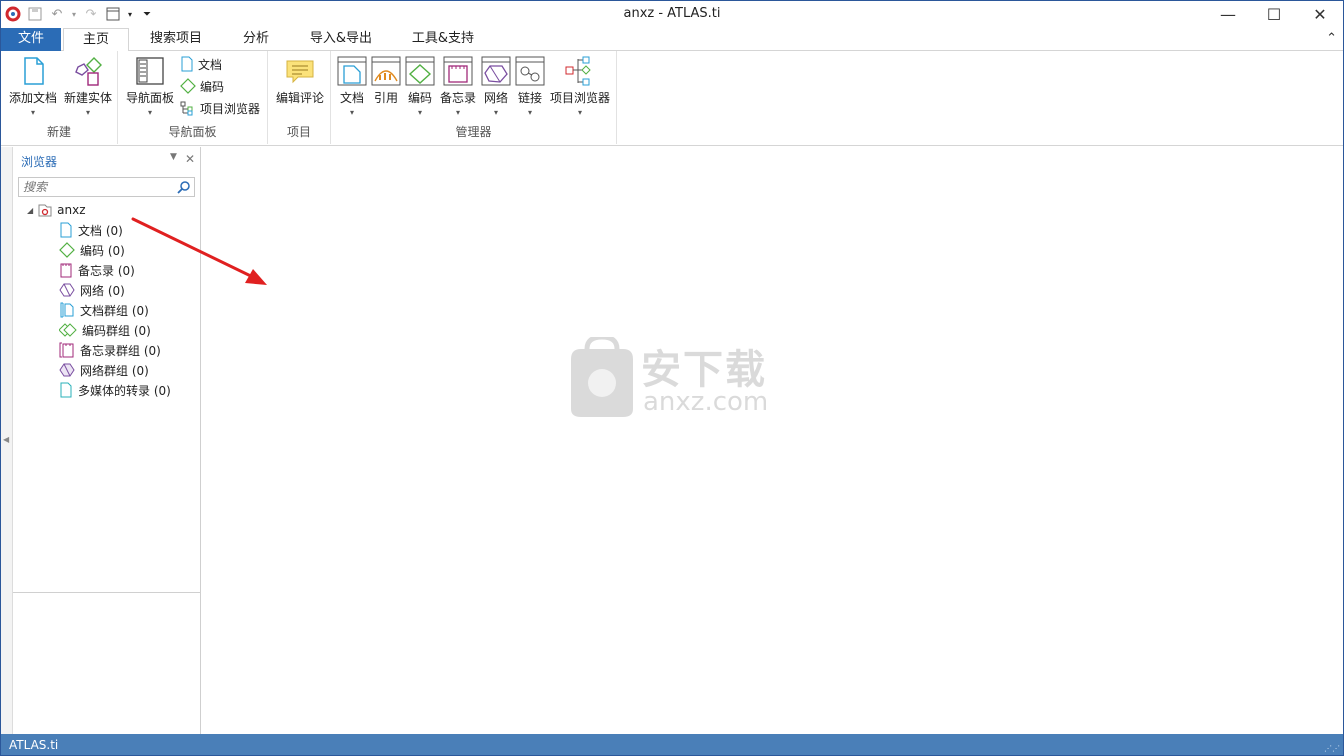 The image size is (1344, 756). I want to click on networks-manager-button: 网络 ▾, so click(496, 86).